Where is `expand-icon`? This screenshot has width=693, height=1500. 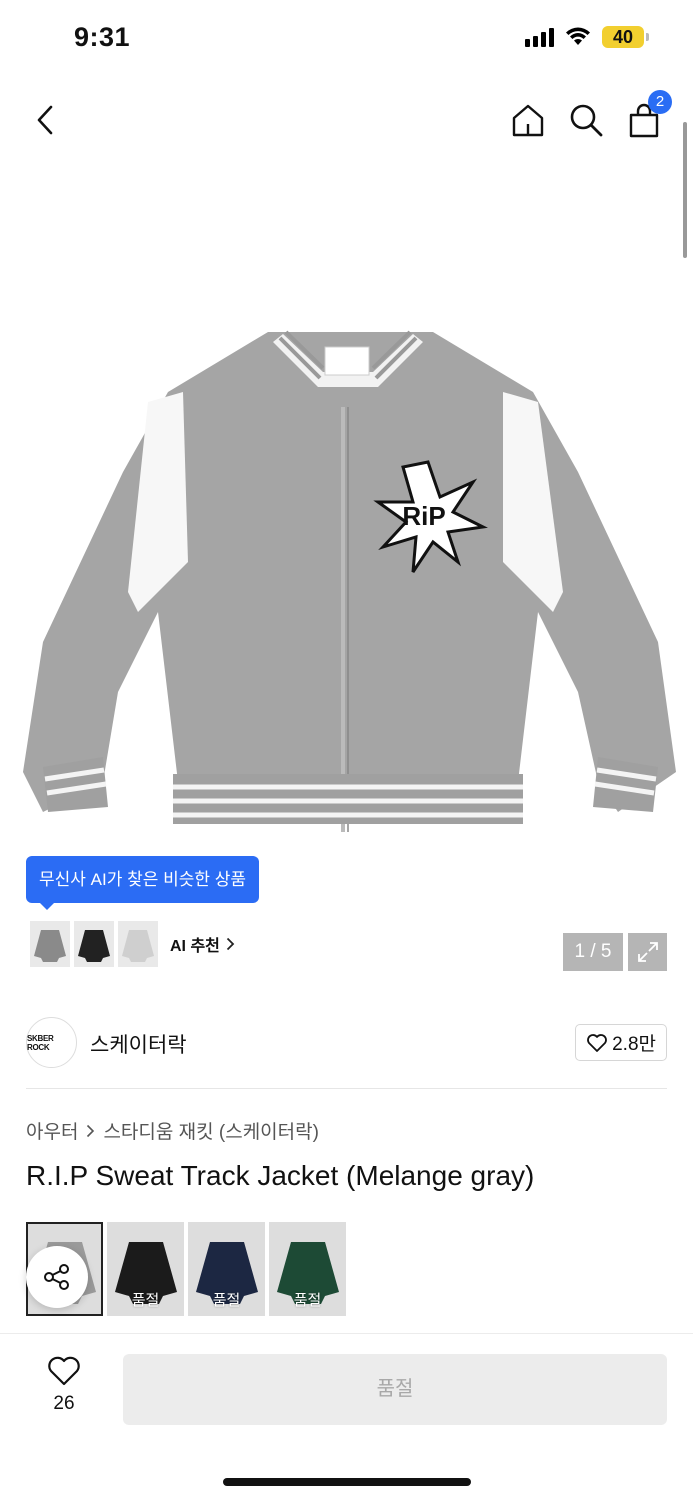
expand-icon is located at coordinates (647, 952).